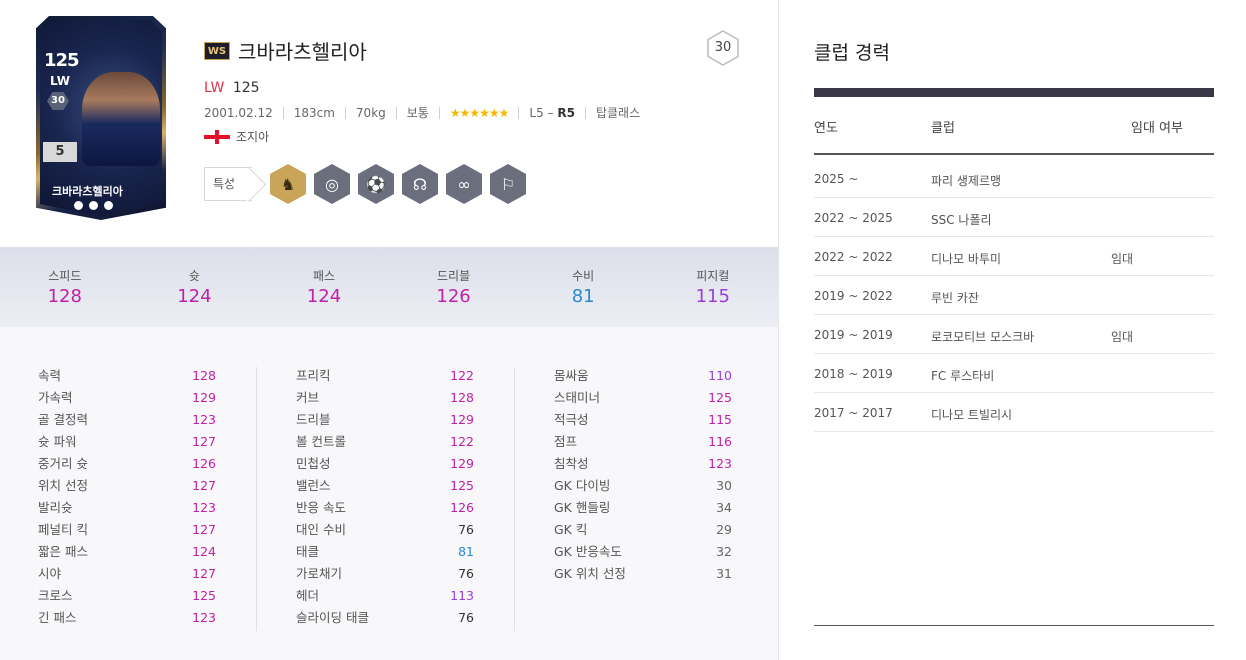  What do you see at coordinates (195, 287) in the screenshot?
I see `summary-shooting: 슛 124` at bounding box center [195, 287].